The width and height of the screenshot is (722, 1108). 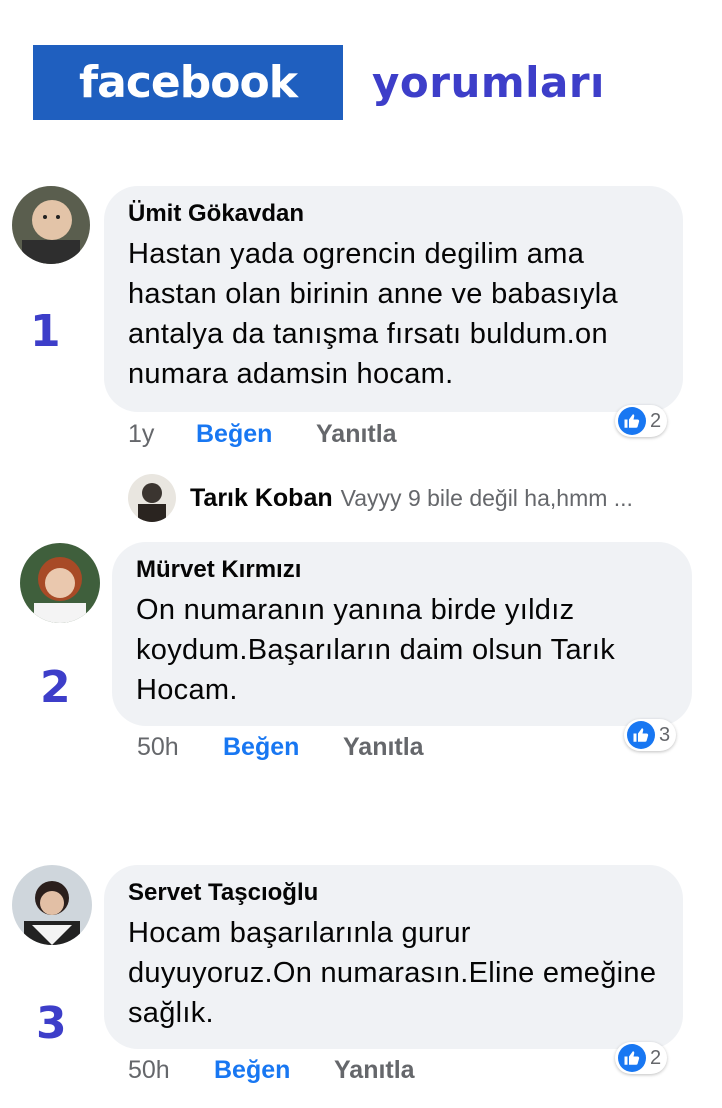 What do you see at coordinates (488, 82) in the screenshot?
I see `page-title: yorumları` at bounding box center [488, 82].